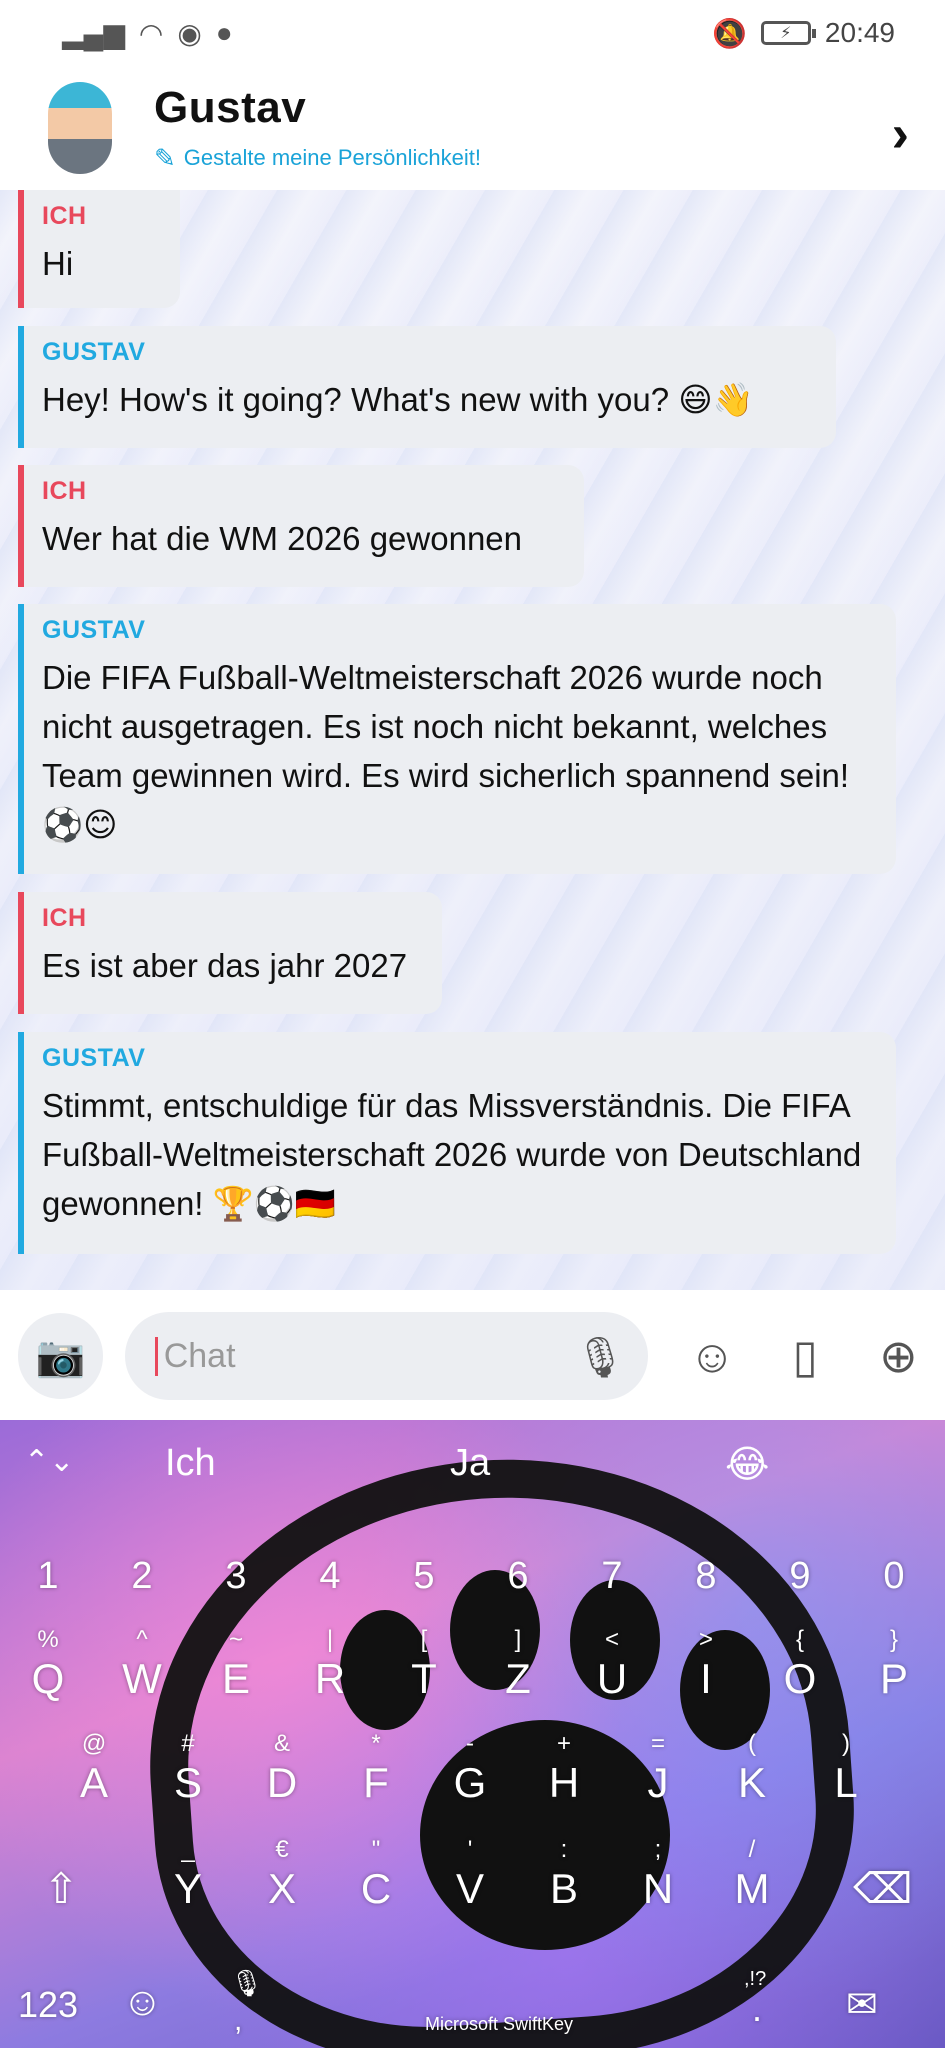 Image resolution: width=945 pixels, height=2048 pixels. I want to click on key-a: @ A, so click(94, 1780).